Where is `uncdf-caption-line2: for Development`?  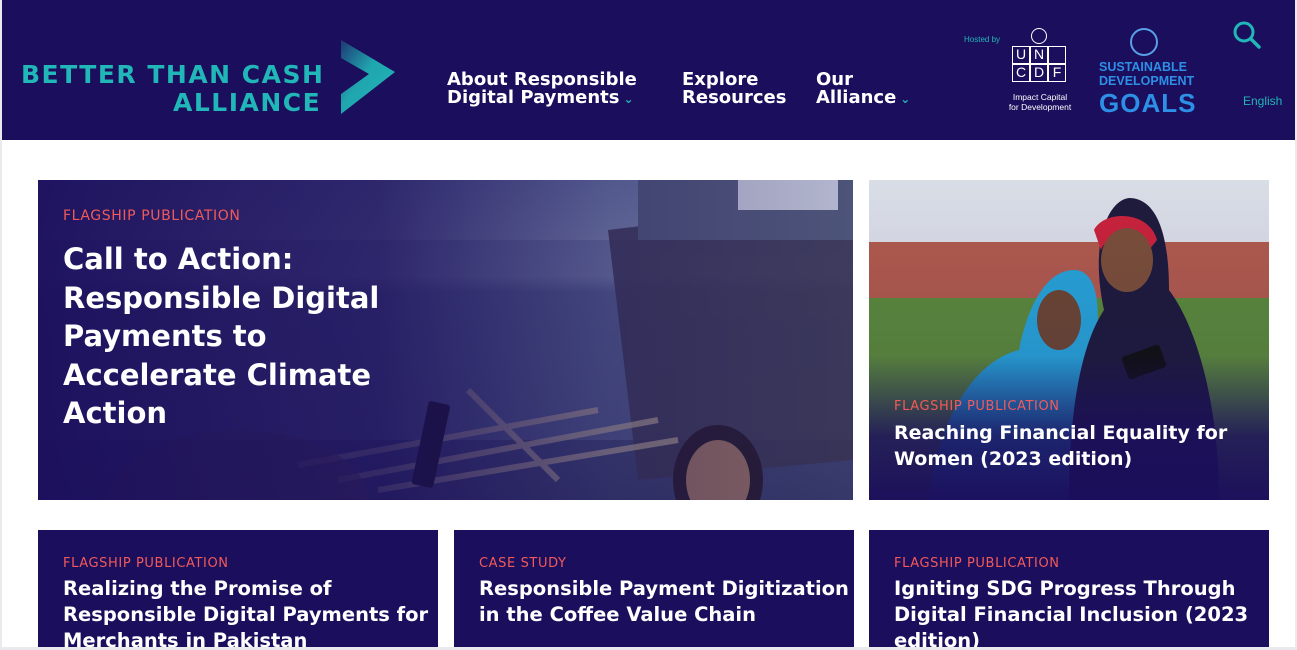 uncdf-caption-line2: for Development is located at coordinates (1040, 107).